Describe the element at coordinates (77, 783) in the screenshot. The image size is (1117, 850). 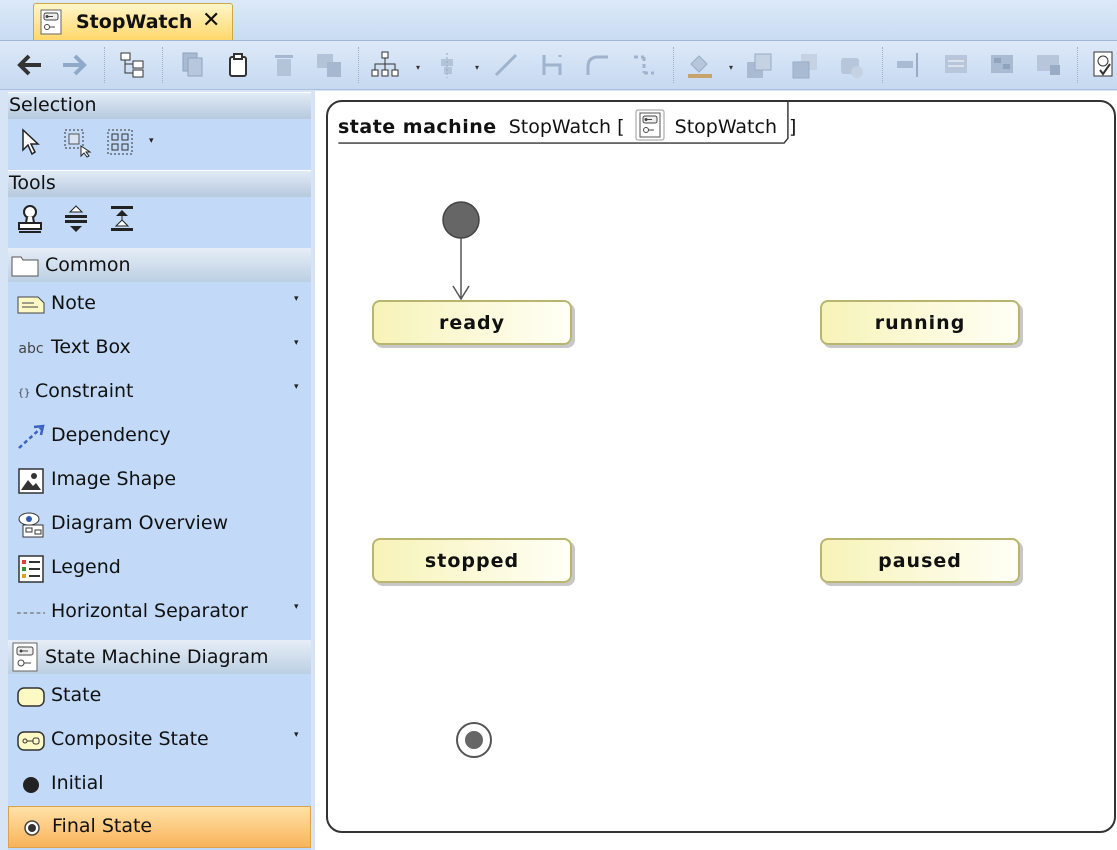
I see `palette-item-label: Initial` at that location.